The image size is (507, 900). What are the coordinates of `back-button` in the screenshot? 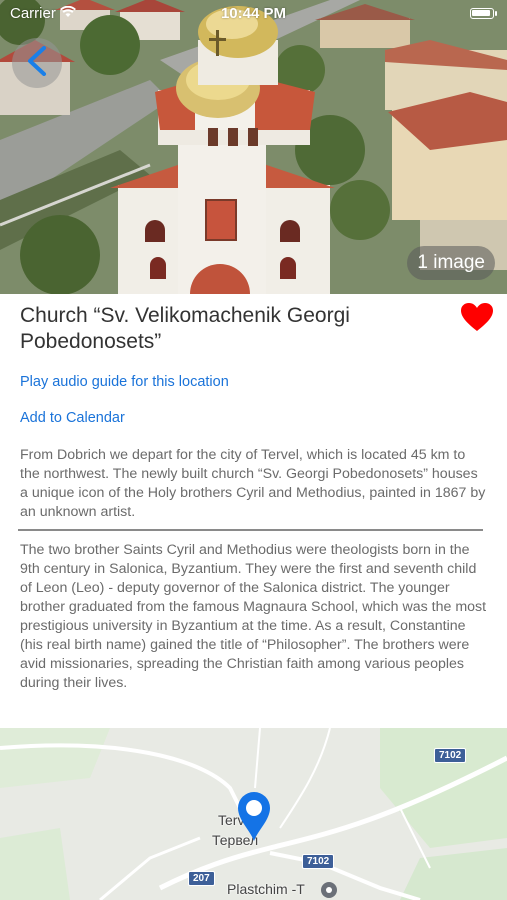 It's located at (37, 63).